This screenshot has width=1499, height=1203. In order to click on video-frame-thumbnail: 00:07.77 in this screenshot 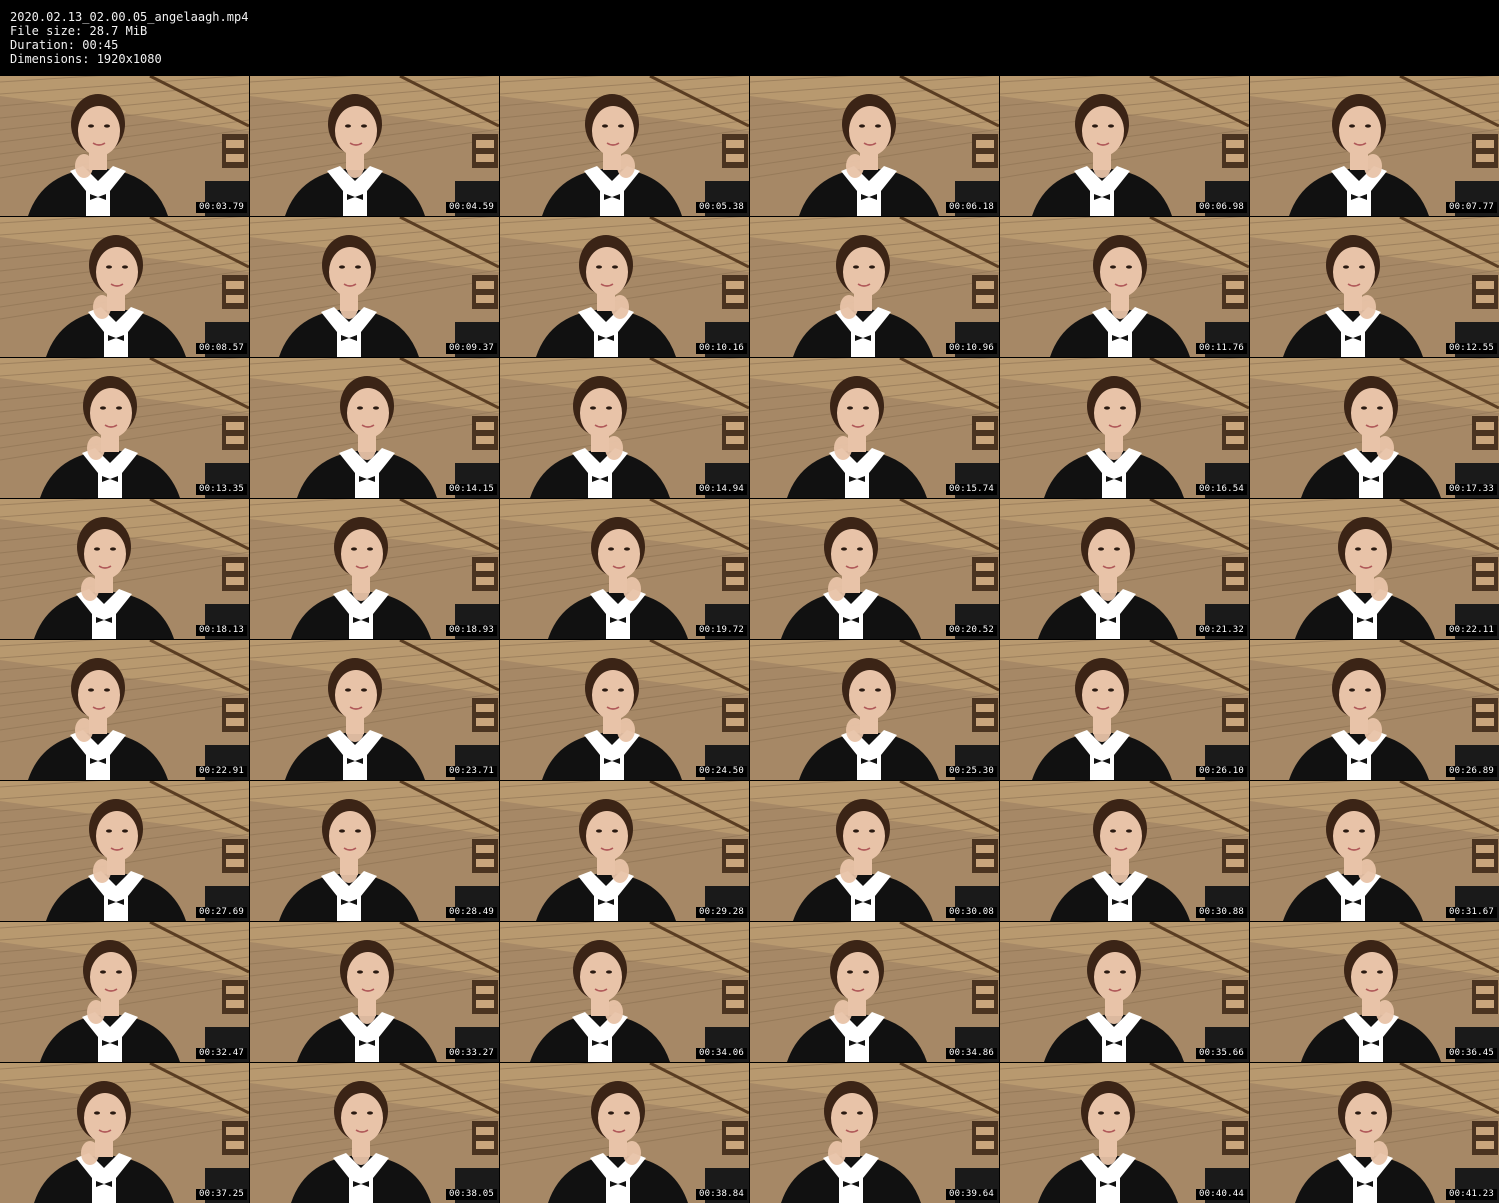, I will do `click(1374, 146)`.